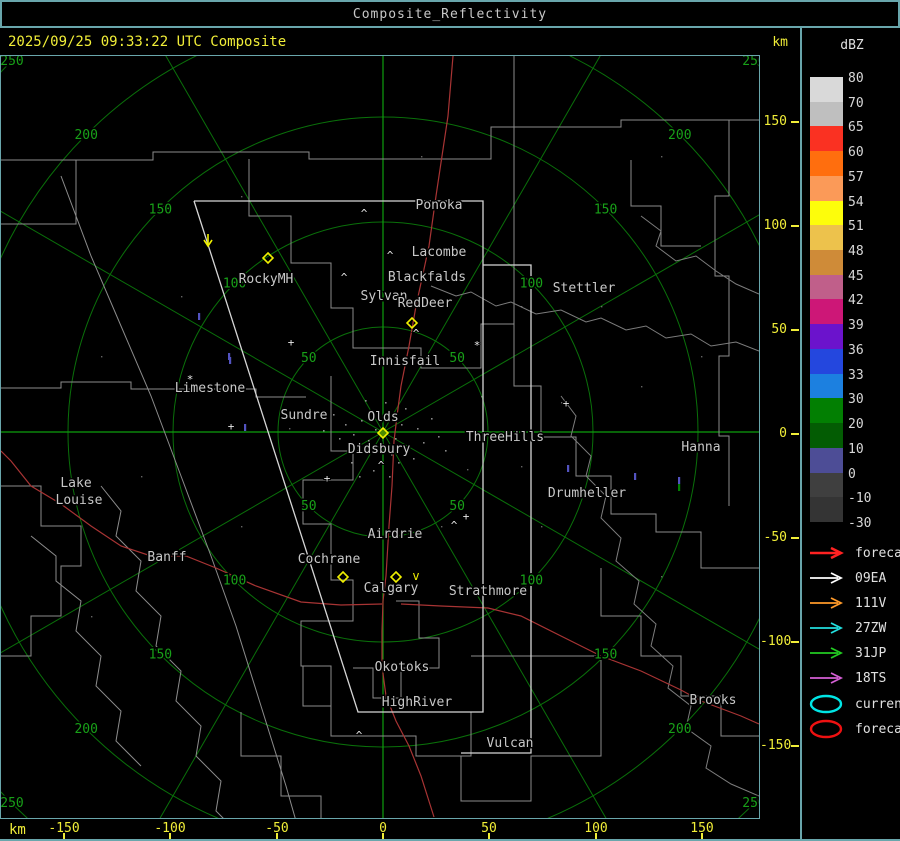 This screenshot has height=841, width=900. I want to click on scale-value-label: 70, so click(856, 103).